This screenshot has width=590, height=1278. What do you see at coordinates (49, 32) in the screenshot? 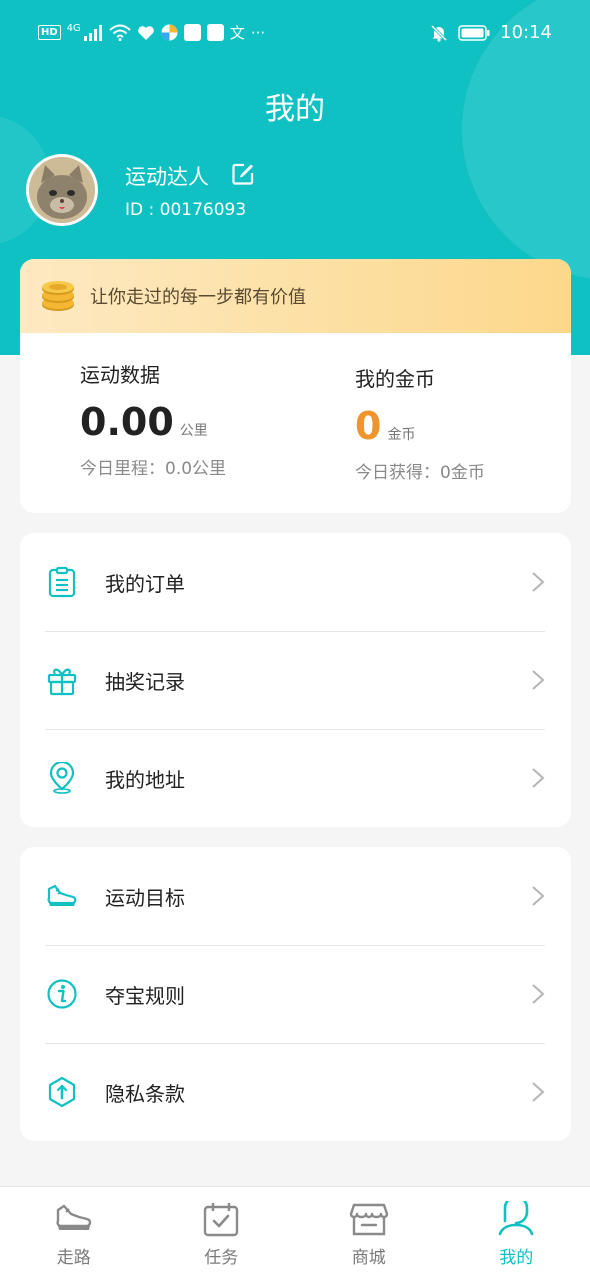
I see `hd-indicator: HD` at bounding box center [49, 32].